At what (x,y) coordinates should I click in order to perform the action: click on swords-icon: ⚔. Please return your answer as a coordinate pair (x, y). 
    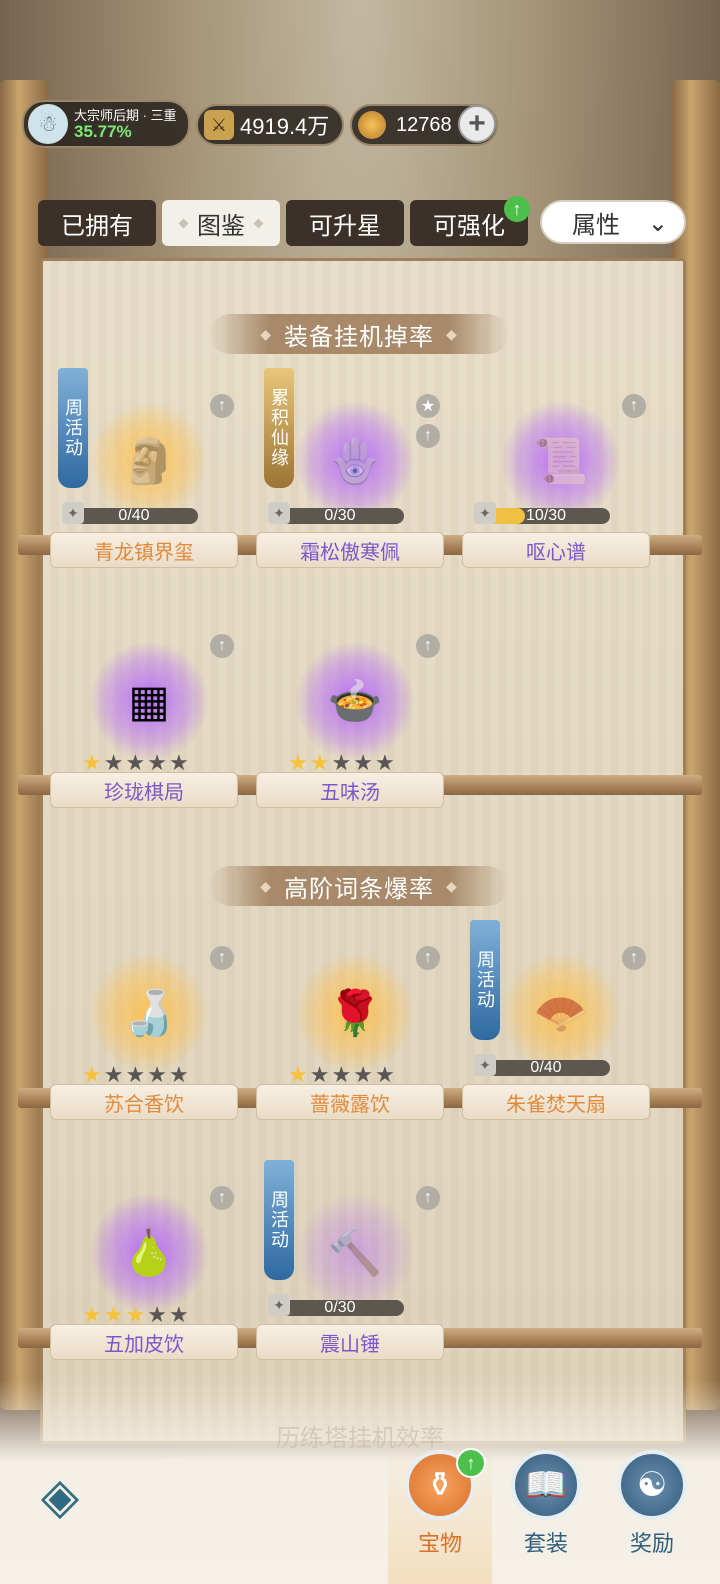
    Looking at the image, I should click on (219, 125).